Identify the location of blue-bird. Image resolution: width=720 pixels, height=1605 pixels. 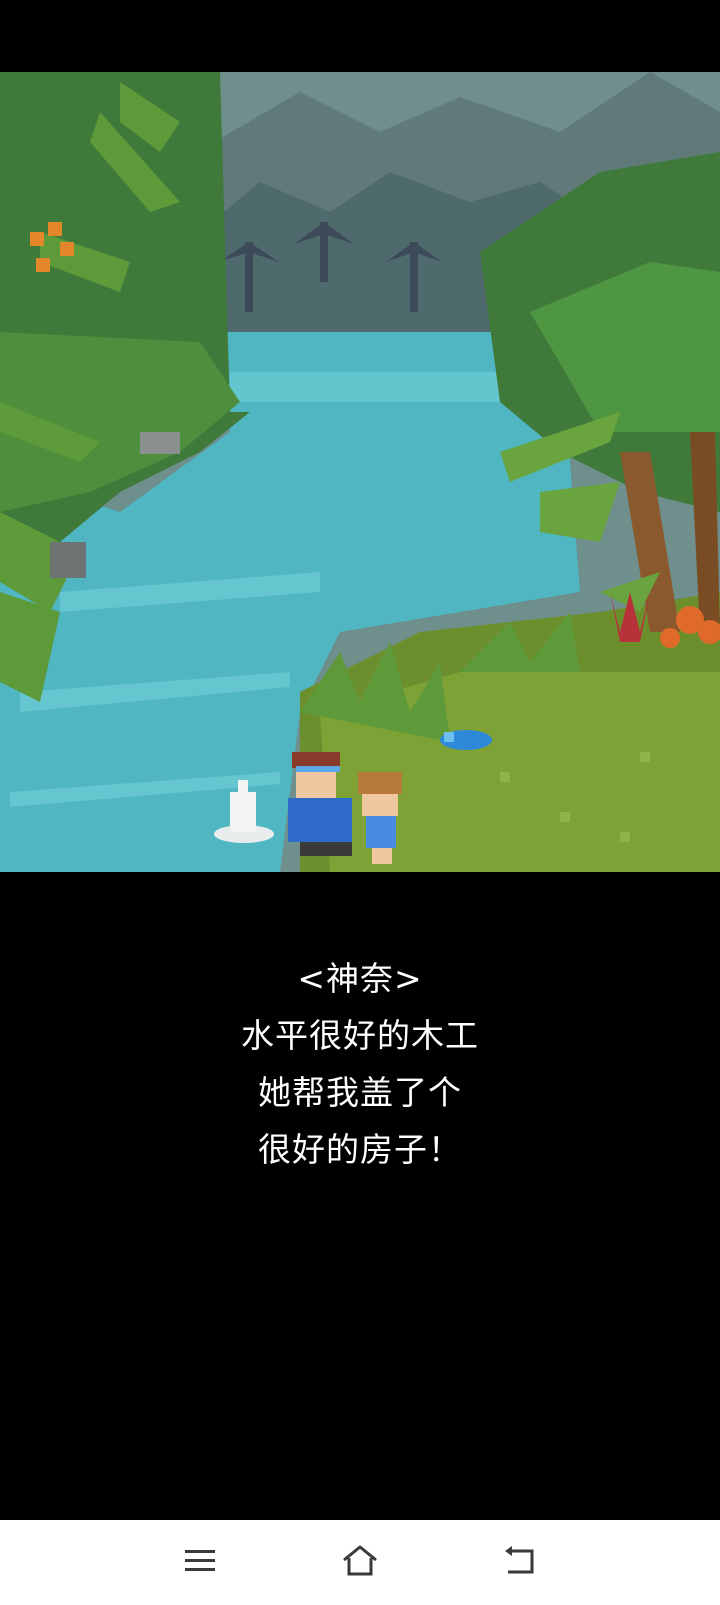
(466, 740).